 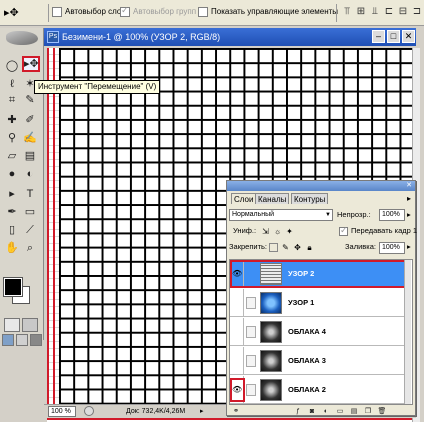 I want to click on document-size: Док: 732,4K/4,26M, so click(x=156, y=411).